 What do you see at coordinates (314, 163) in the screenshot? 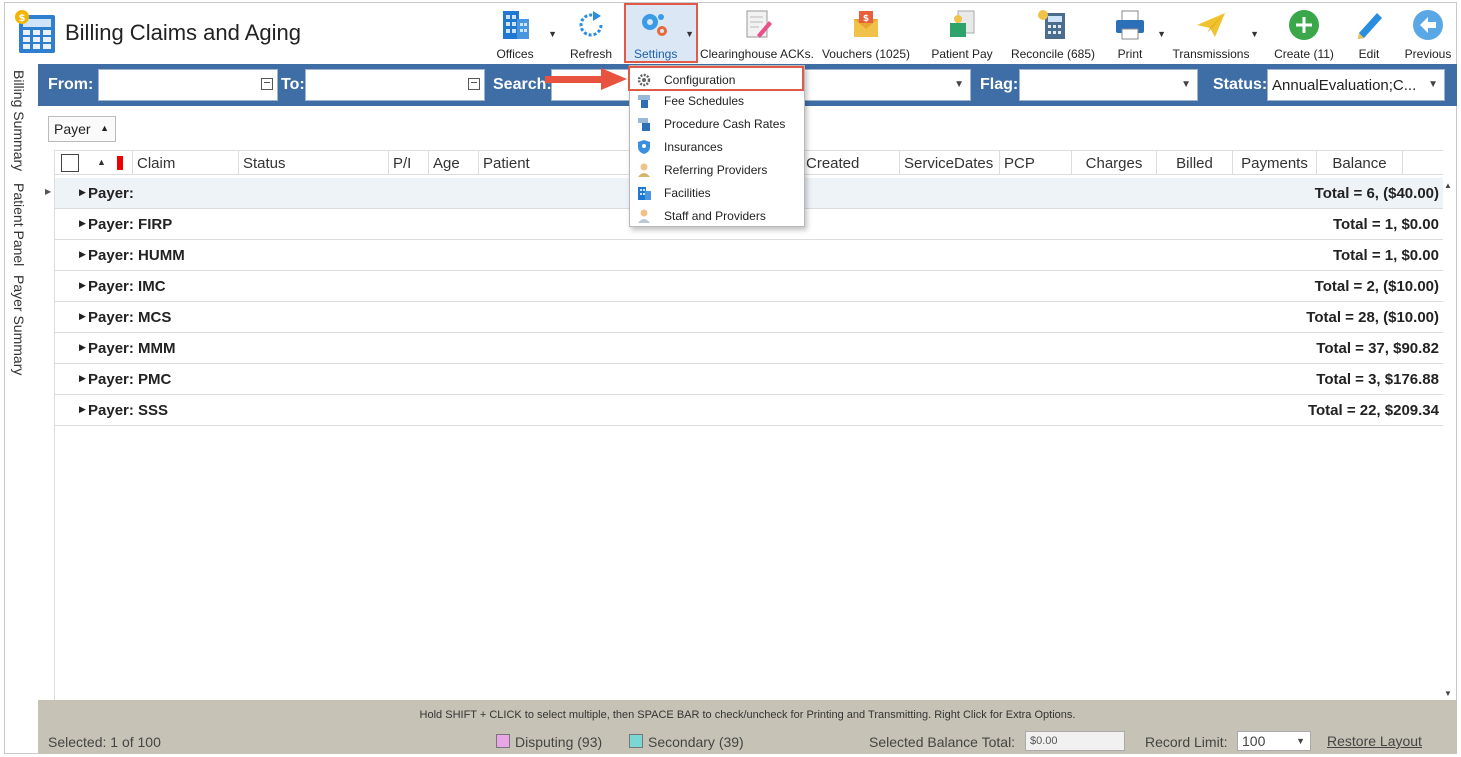
I see `col-status: Status` at bounding box center [314, 163].